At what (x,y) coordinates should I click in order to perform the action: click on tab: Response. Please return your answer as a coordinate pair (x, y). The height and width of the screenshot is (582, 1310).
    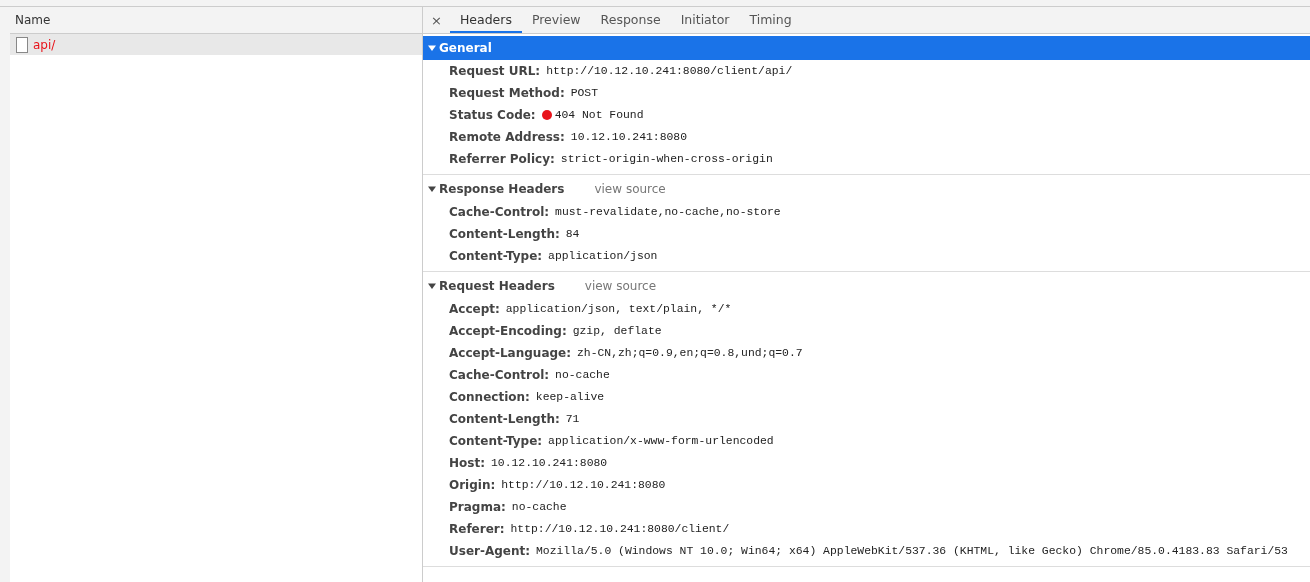
    Looking at the image, I should click on (630, 20).